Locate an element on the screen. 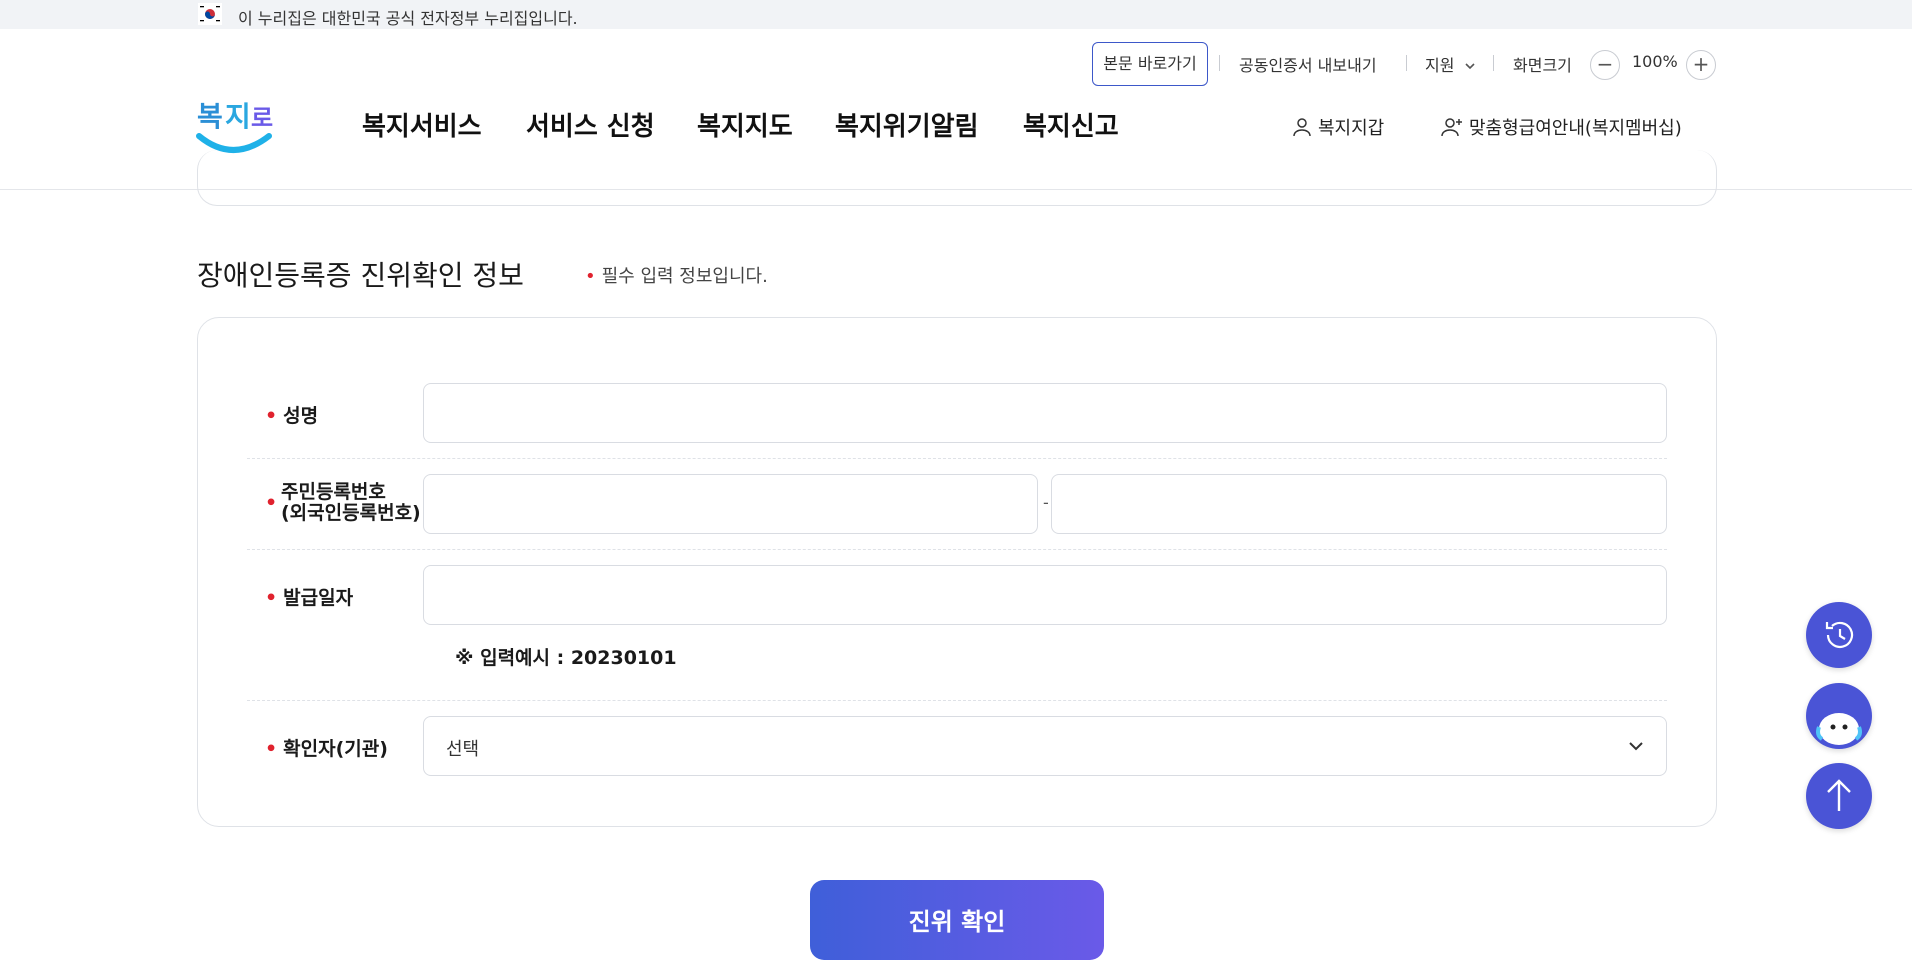 The width and height of the screenshot is (1912, 964). zoom-in-button: + is located at coordinates (1701, 65).